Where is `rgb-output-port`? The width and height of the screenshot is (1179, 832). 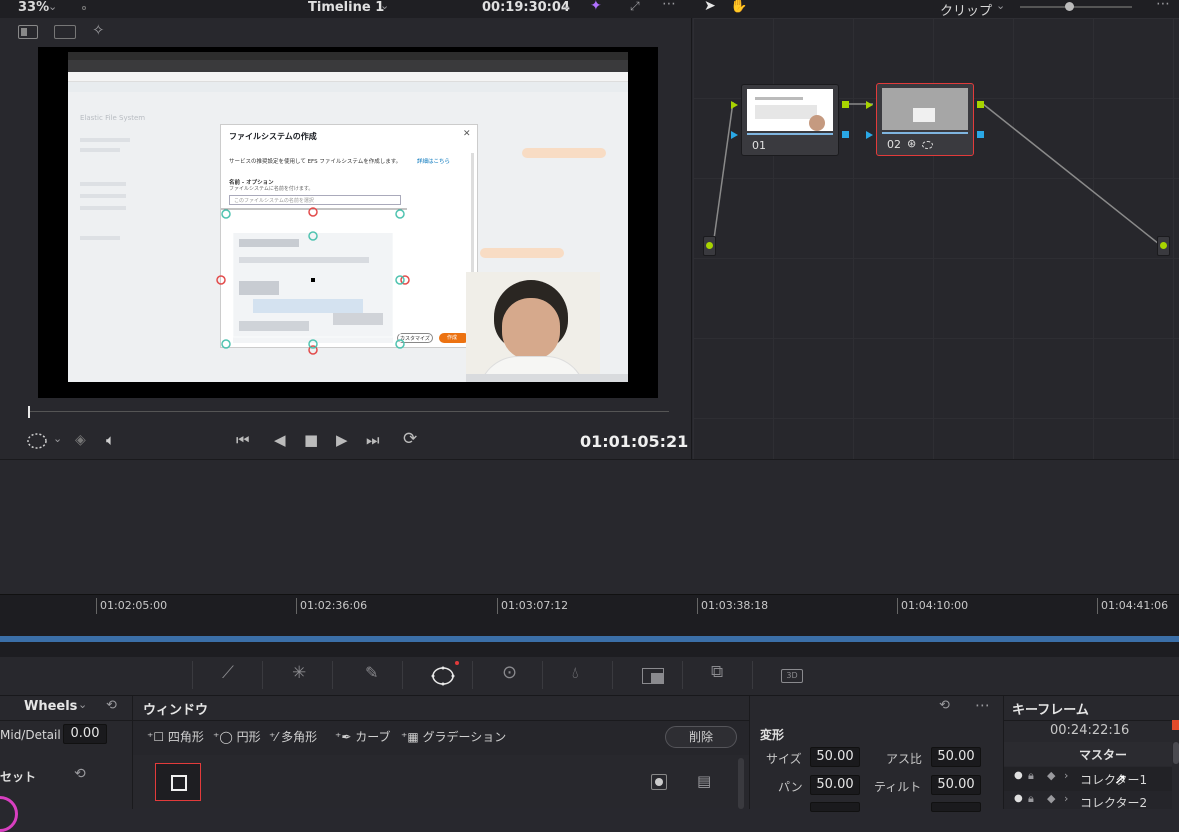
rgb-output-port is located at coordinates (1163, 245).